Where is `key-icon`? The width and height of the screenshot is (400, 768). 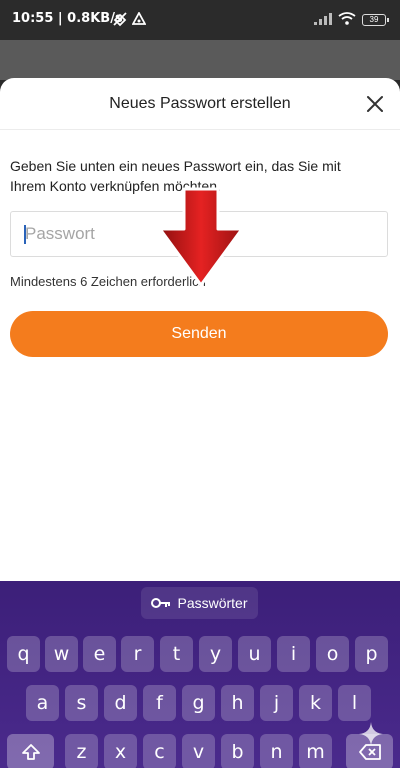
key-icon is located at coordinates (161, 603).